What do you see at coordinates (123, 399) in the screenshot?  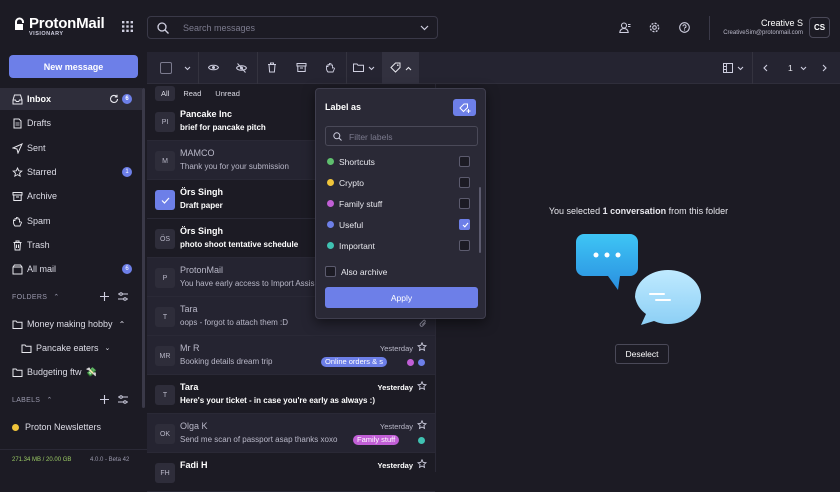 I see `label-settings-icon` at bounding box center [123, 399].